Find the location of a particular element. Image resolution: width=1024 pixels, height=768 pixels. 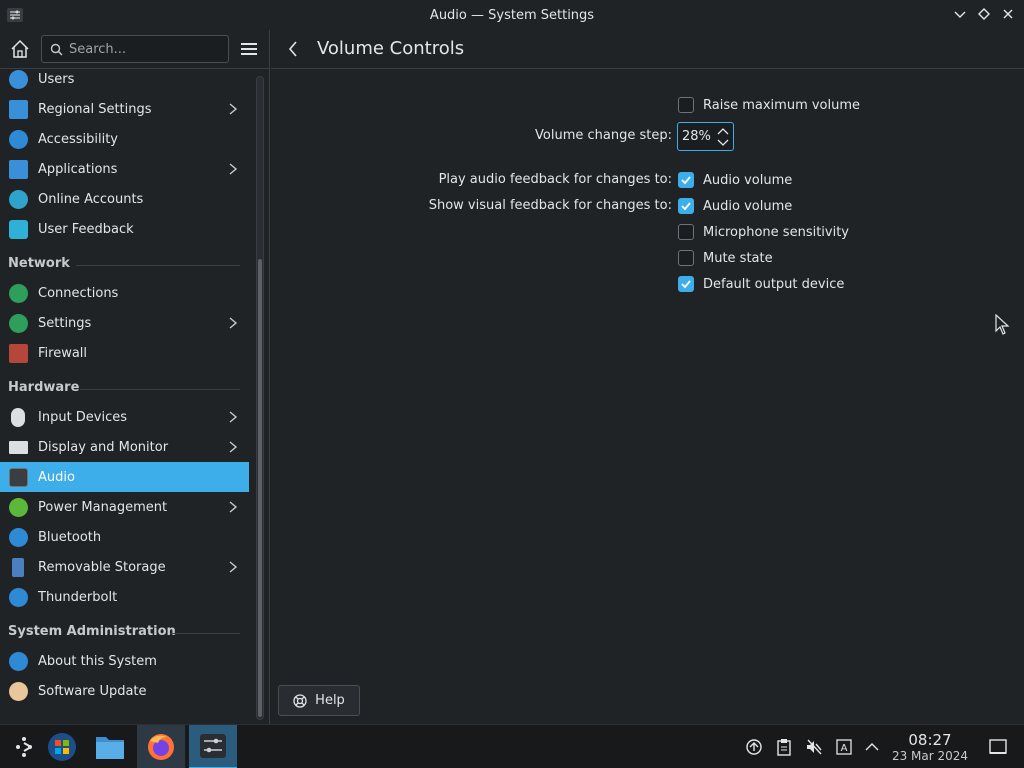

lifebuoy-icon is located at coordinates (300, 700).